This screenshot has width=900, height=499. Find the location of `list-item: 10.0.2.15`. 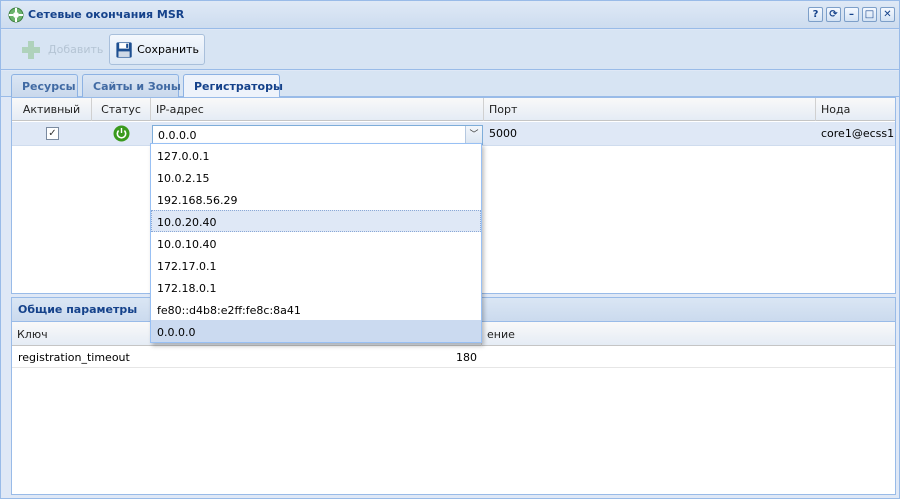

list-item: 10.0.2.15 is located at coordinates (316, 177).